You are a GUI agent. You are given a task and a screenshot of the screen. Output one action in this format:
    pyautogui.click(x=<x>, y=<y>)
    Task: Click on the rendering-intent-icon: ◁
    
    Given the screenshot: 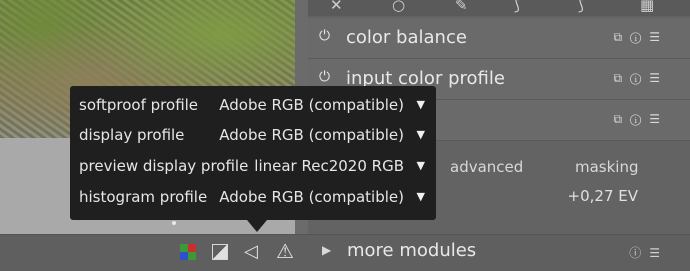 What is the action you would take?
    pyautogui.click(x=251, y=251)
    